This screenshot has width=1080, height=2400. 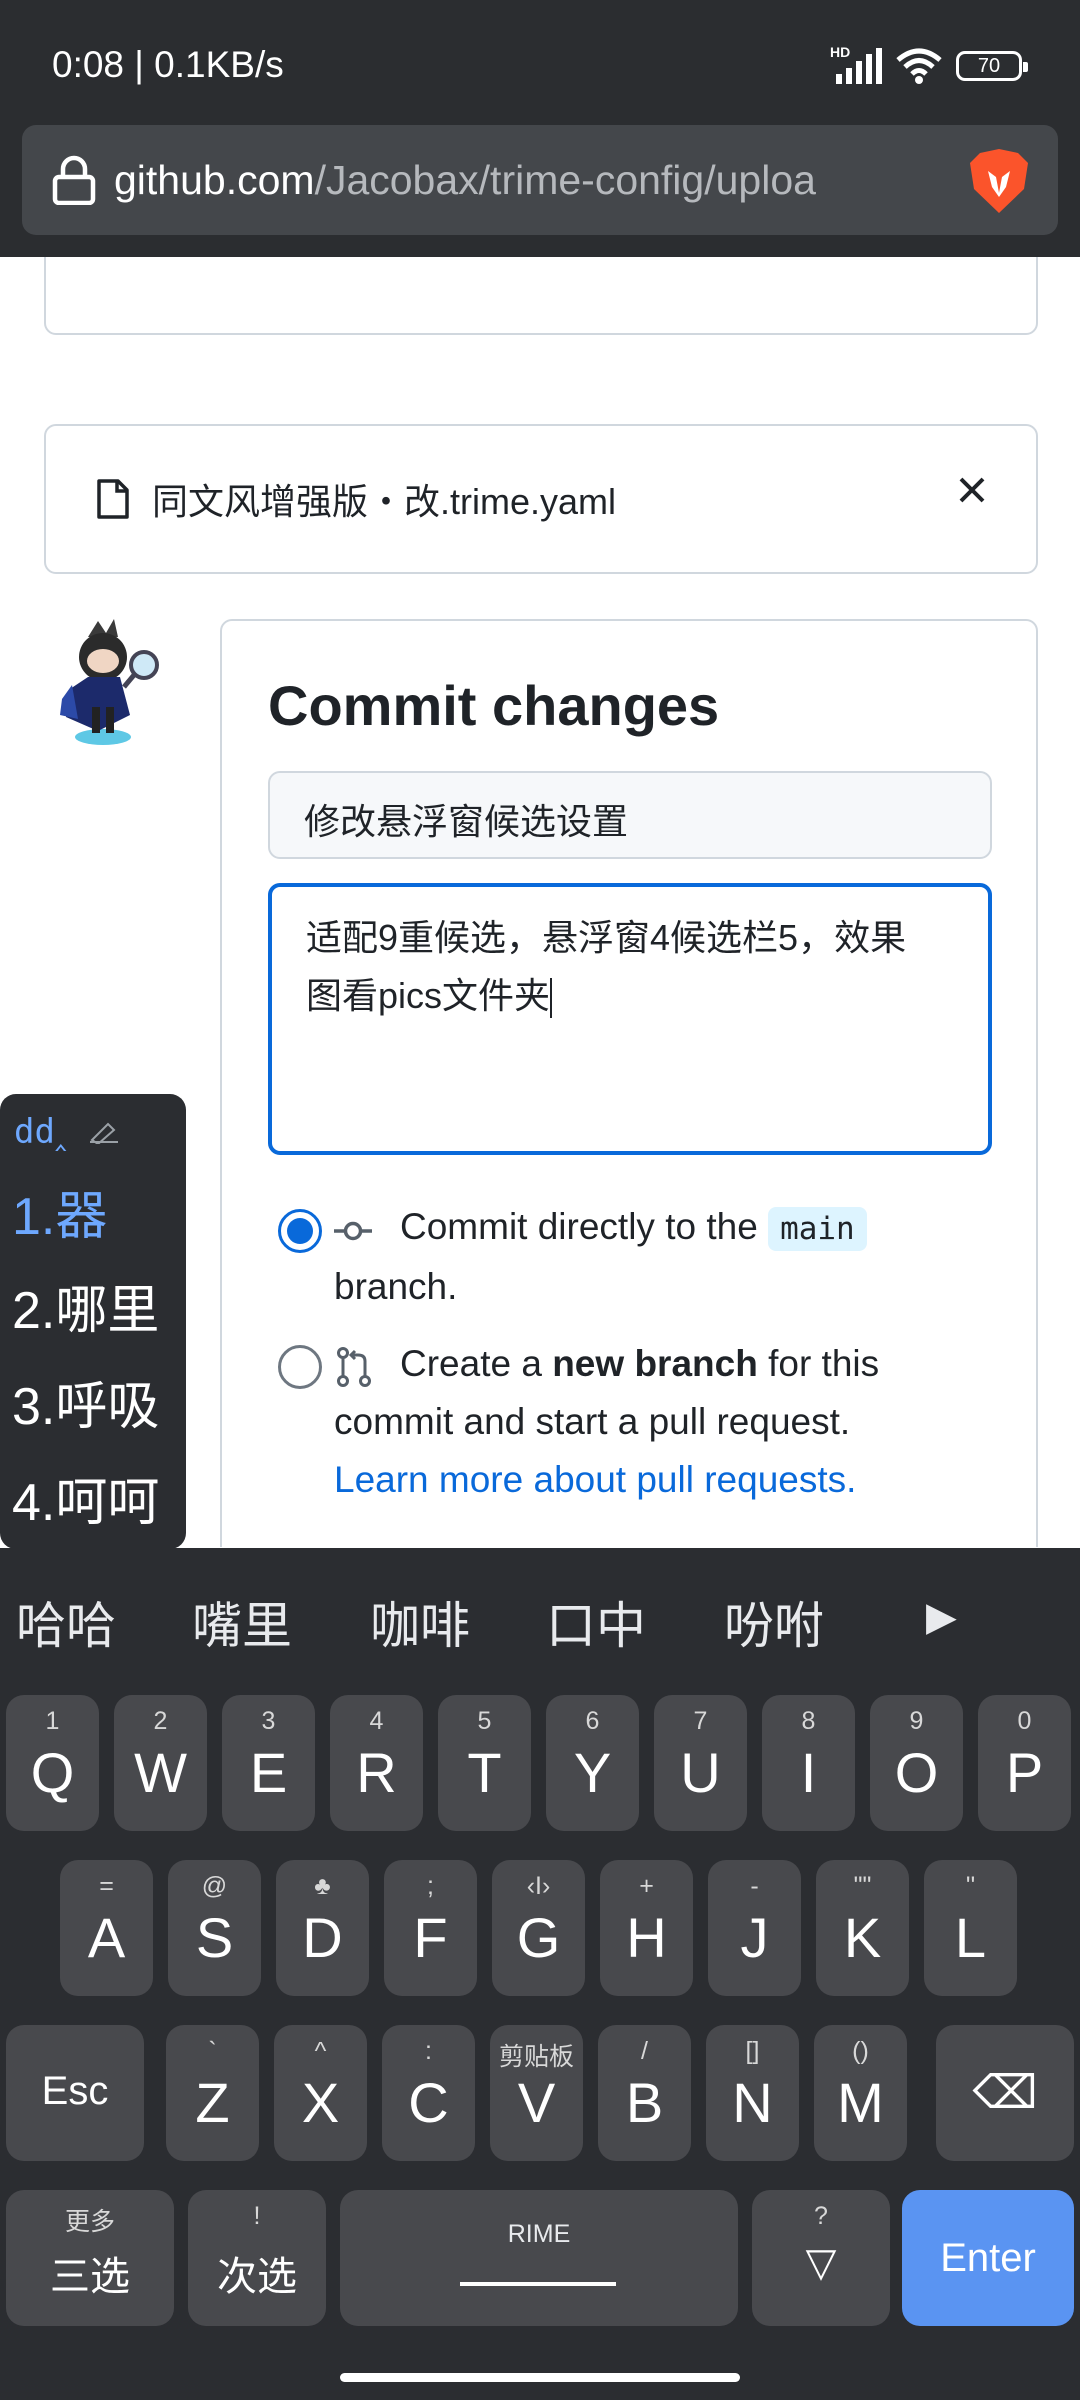 What do you see at coordinates (817, 1229) in the screenshot?
I see `branch-name-badge: main` at bounding box center [817, 1229].